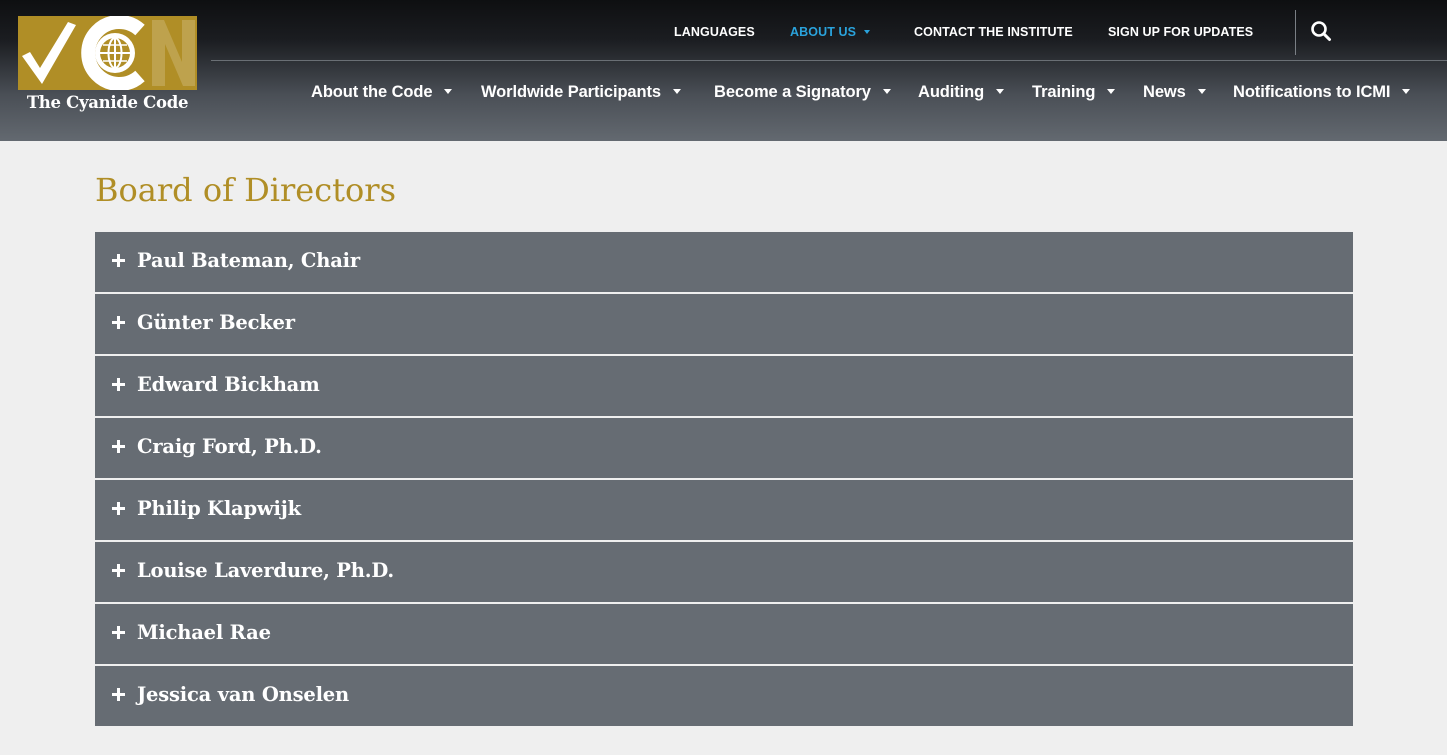 This screenshot has width=1447, height=755. I want to click on accordion-item-craig-ford: Craig Ford, Ph.D., so click(724, 448).